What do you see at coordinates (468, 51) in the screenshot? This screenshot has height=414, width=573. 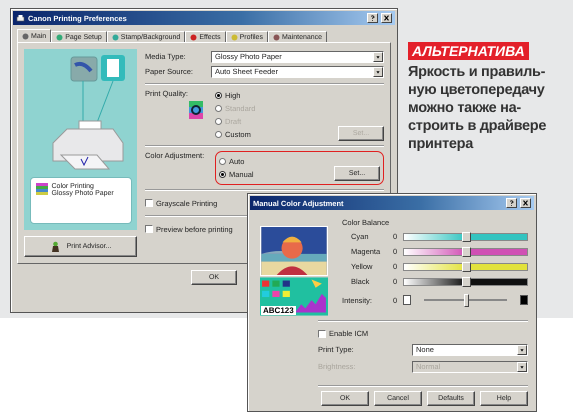 I see `section-tag: АЛЬТЕРНАТИВА` at bounding box center [468, 51].